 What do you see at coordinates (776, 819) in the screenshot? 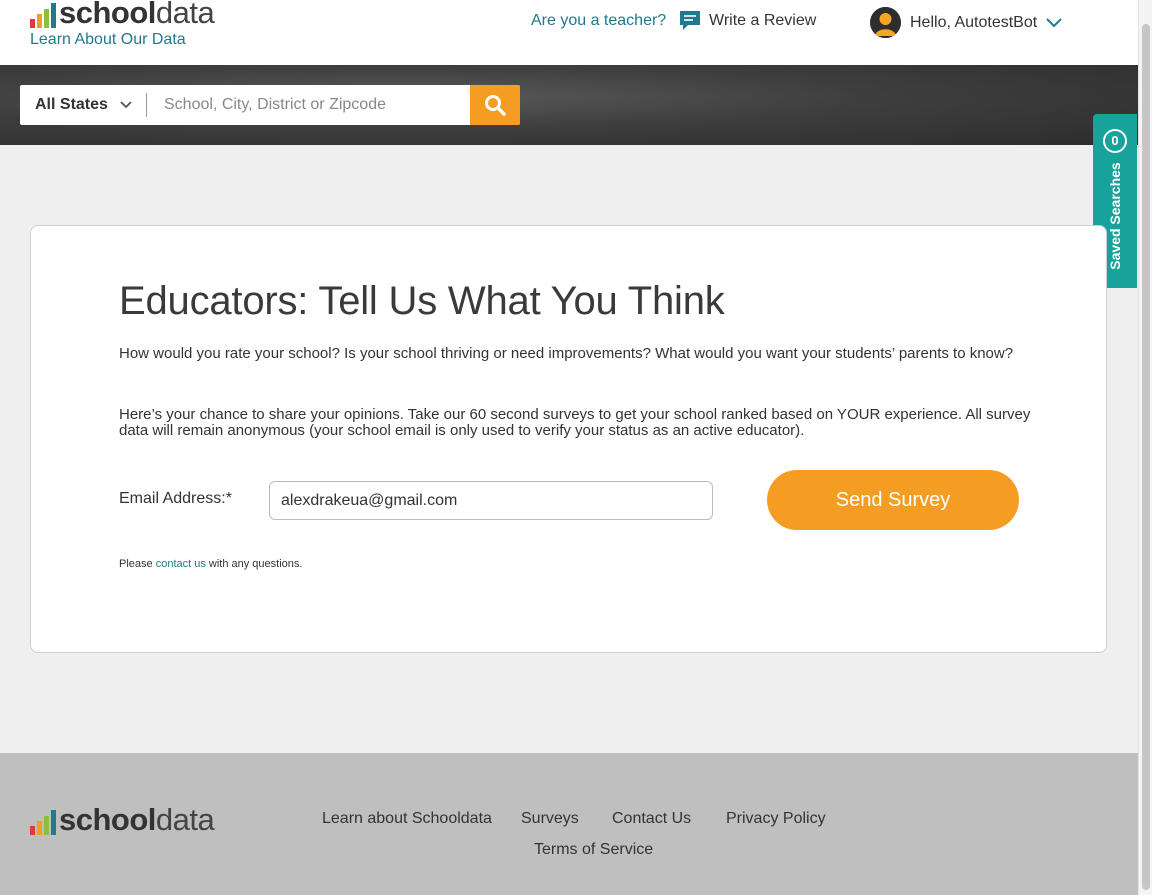
I see `footer-link-privacy: Privacy Policy` at bounding box center [776, 819].